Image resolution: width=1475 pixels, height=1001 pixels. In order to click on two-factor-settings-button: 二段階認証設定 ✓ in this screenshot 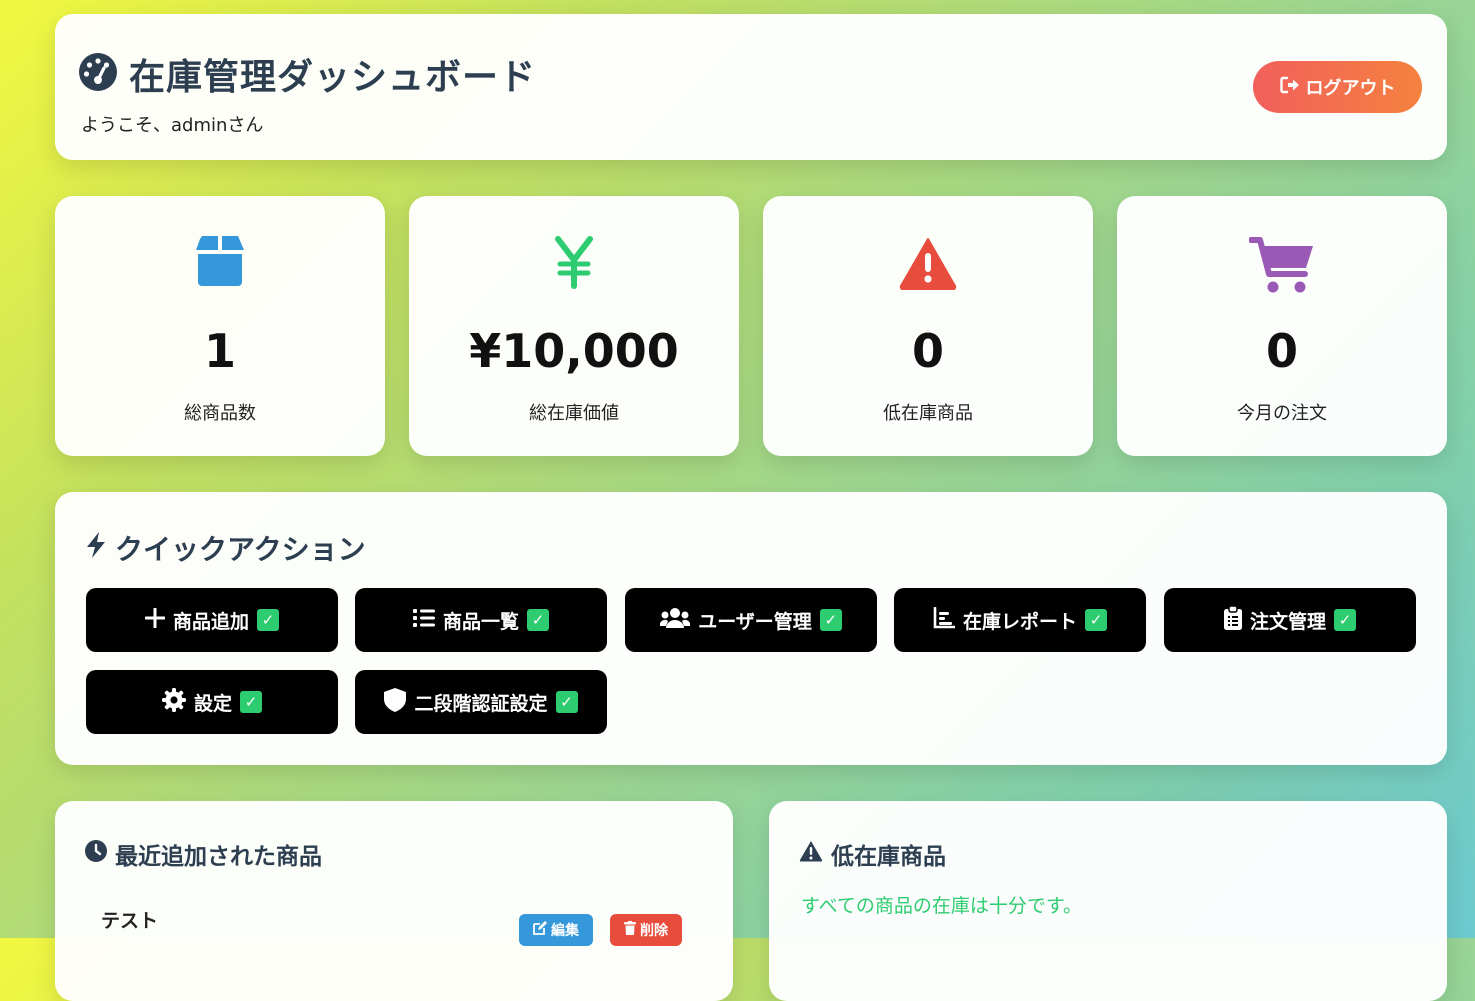, I will do `click(481, 702)`.